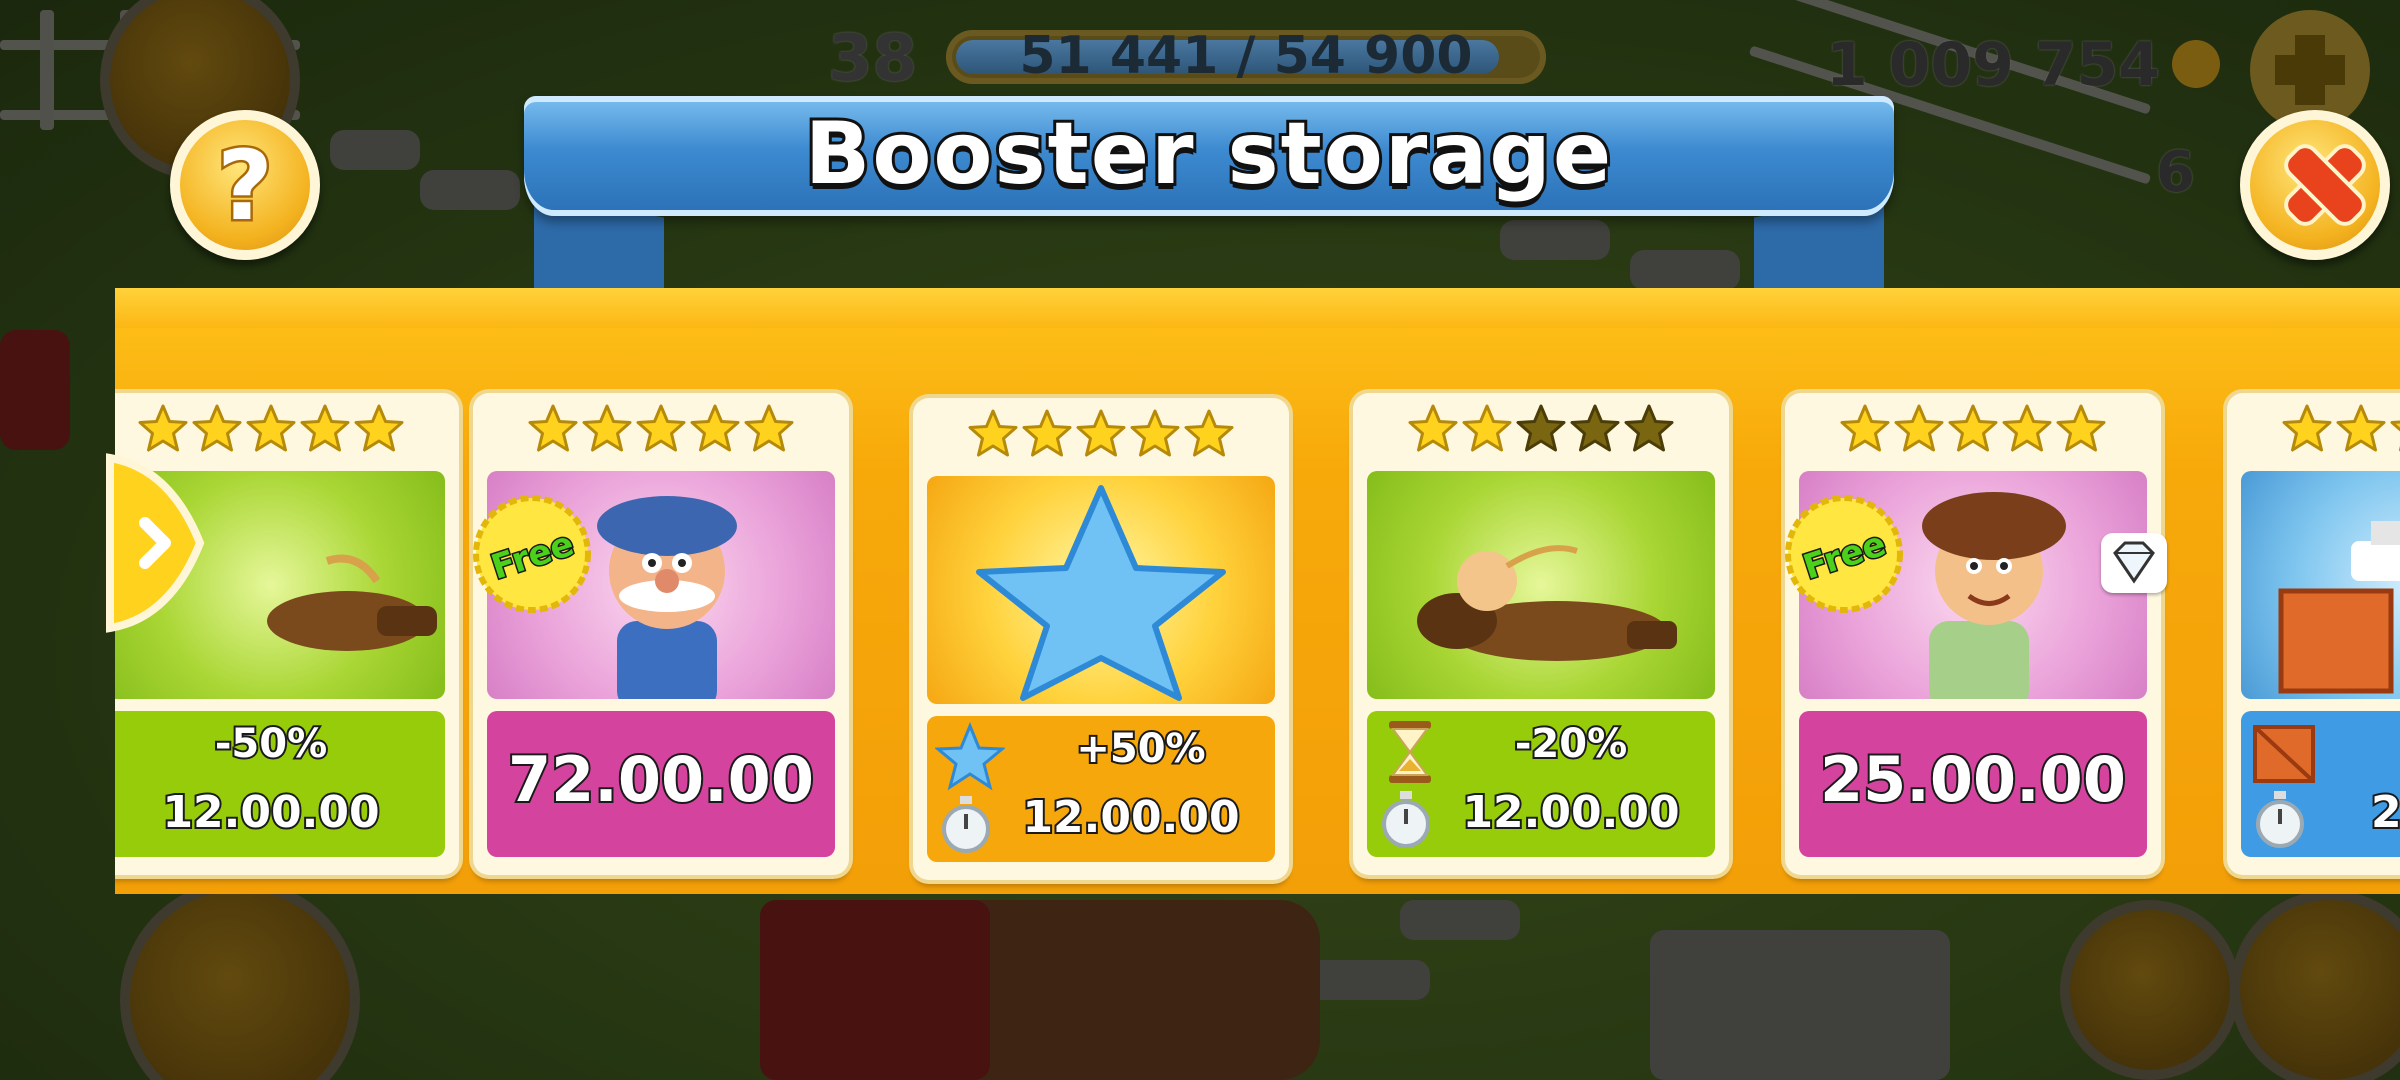  What do you see at coordinates (2134, 563) in the screenshot?
I see `diamond-icon` at bounding box center [2134, 563].